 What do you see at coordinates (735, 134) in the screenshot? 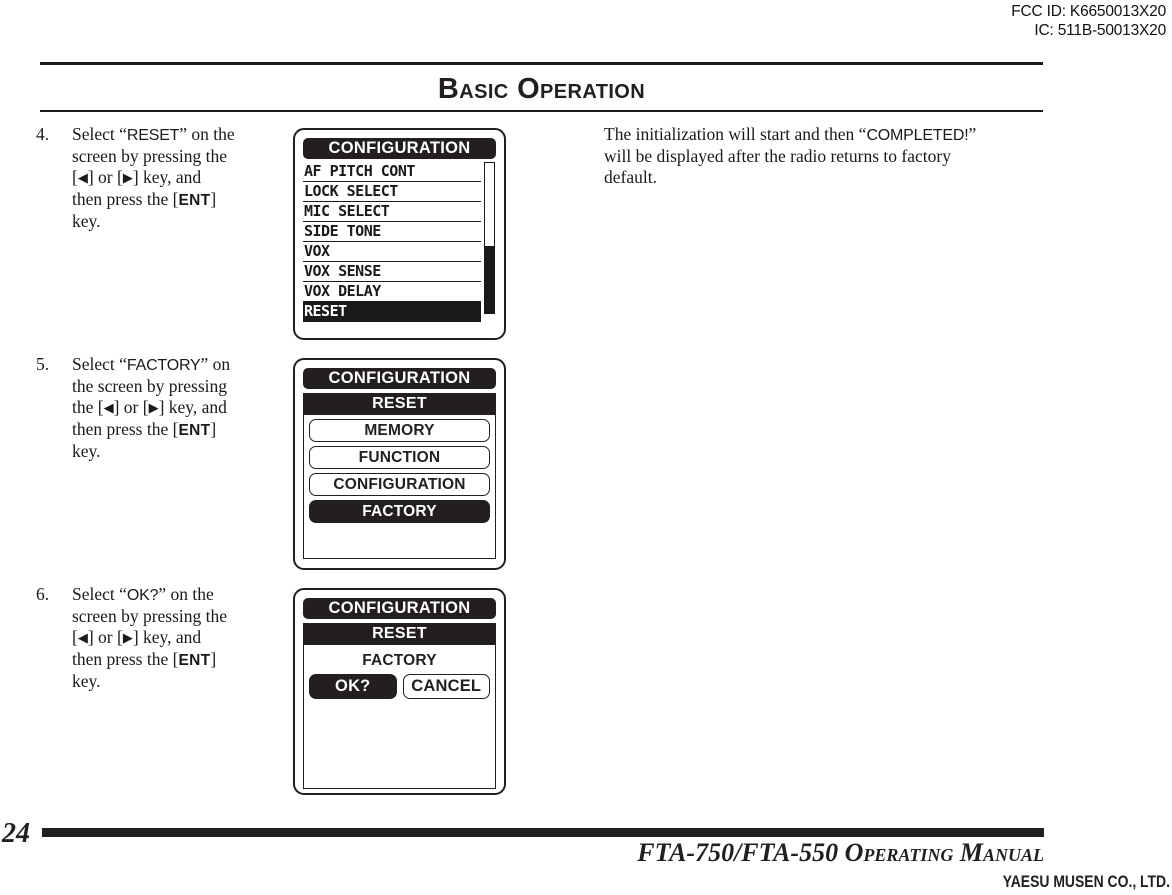
I see `result-line-1-pre: The initialization will start and then “` at bounding box center [735, 134].